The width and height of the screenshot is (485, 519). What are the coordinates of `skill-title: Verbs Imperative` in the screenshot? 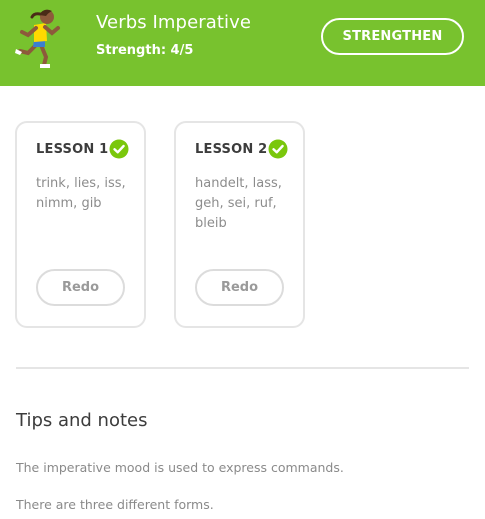 It's located at (174, 22).